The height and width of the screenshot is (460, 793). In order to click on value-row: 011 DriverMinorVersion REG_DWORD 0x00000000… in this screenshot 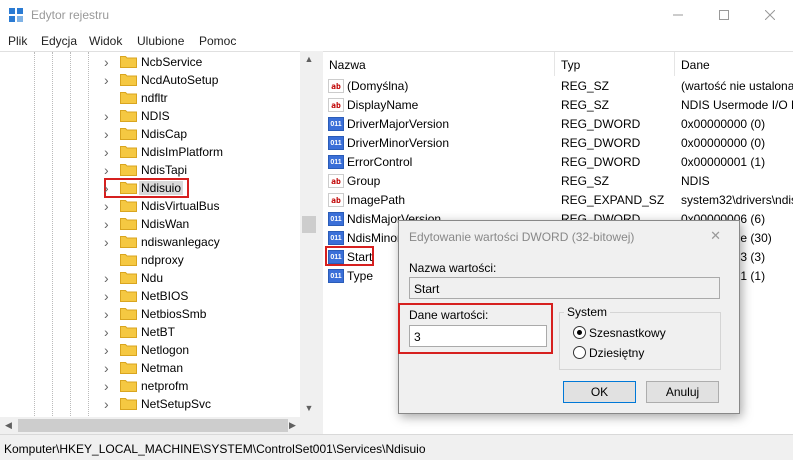, I will do `click(558, 143)`.